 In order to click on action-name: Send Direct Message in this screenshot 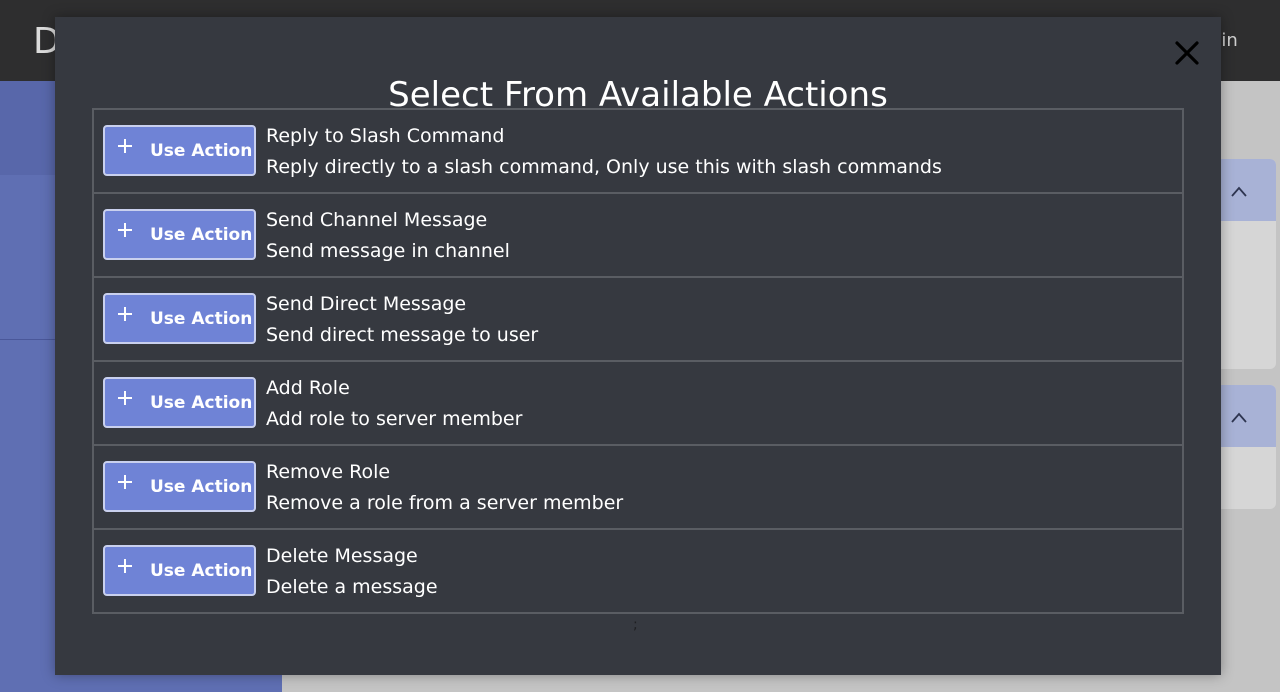, I will do `click(366, 304)`.